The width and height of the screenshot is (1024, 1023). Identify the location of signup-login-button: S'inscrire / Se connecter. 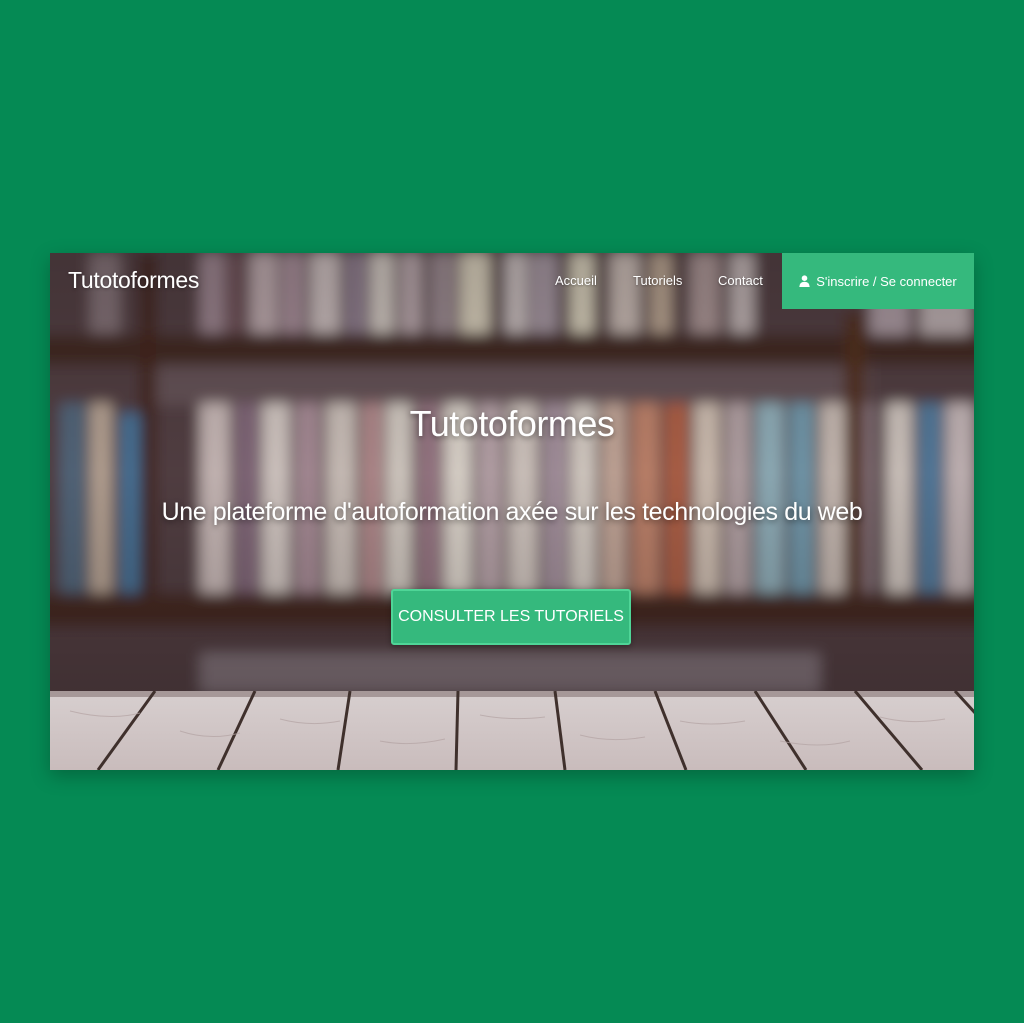
(878, 281).